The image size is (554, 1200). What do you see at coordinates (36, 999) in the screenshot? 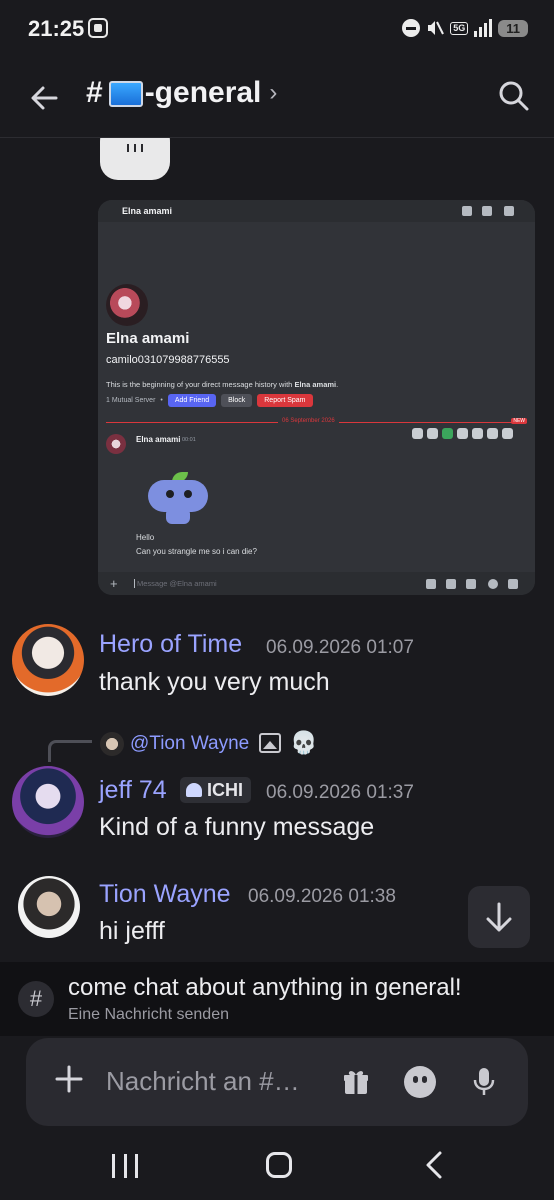
I see `hash-icon: #` at bounding box center [36, 999].